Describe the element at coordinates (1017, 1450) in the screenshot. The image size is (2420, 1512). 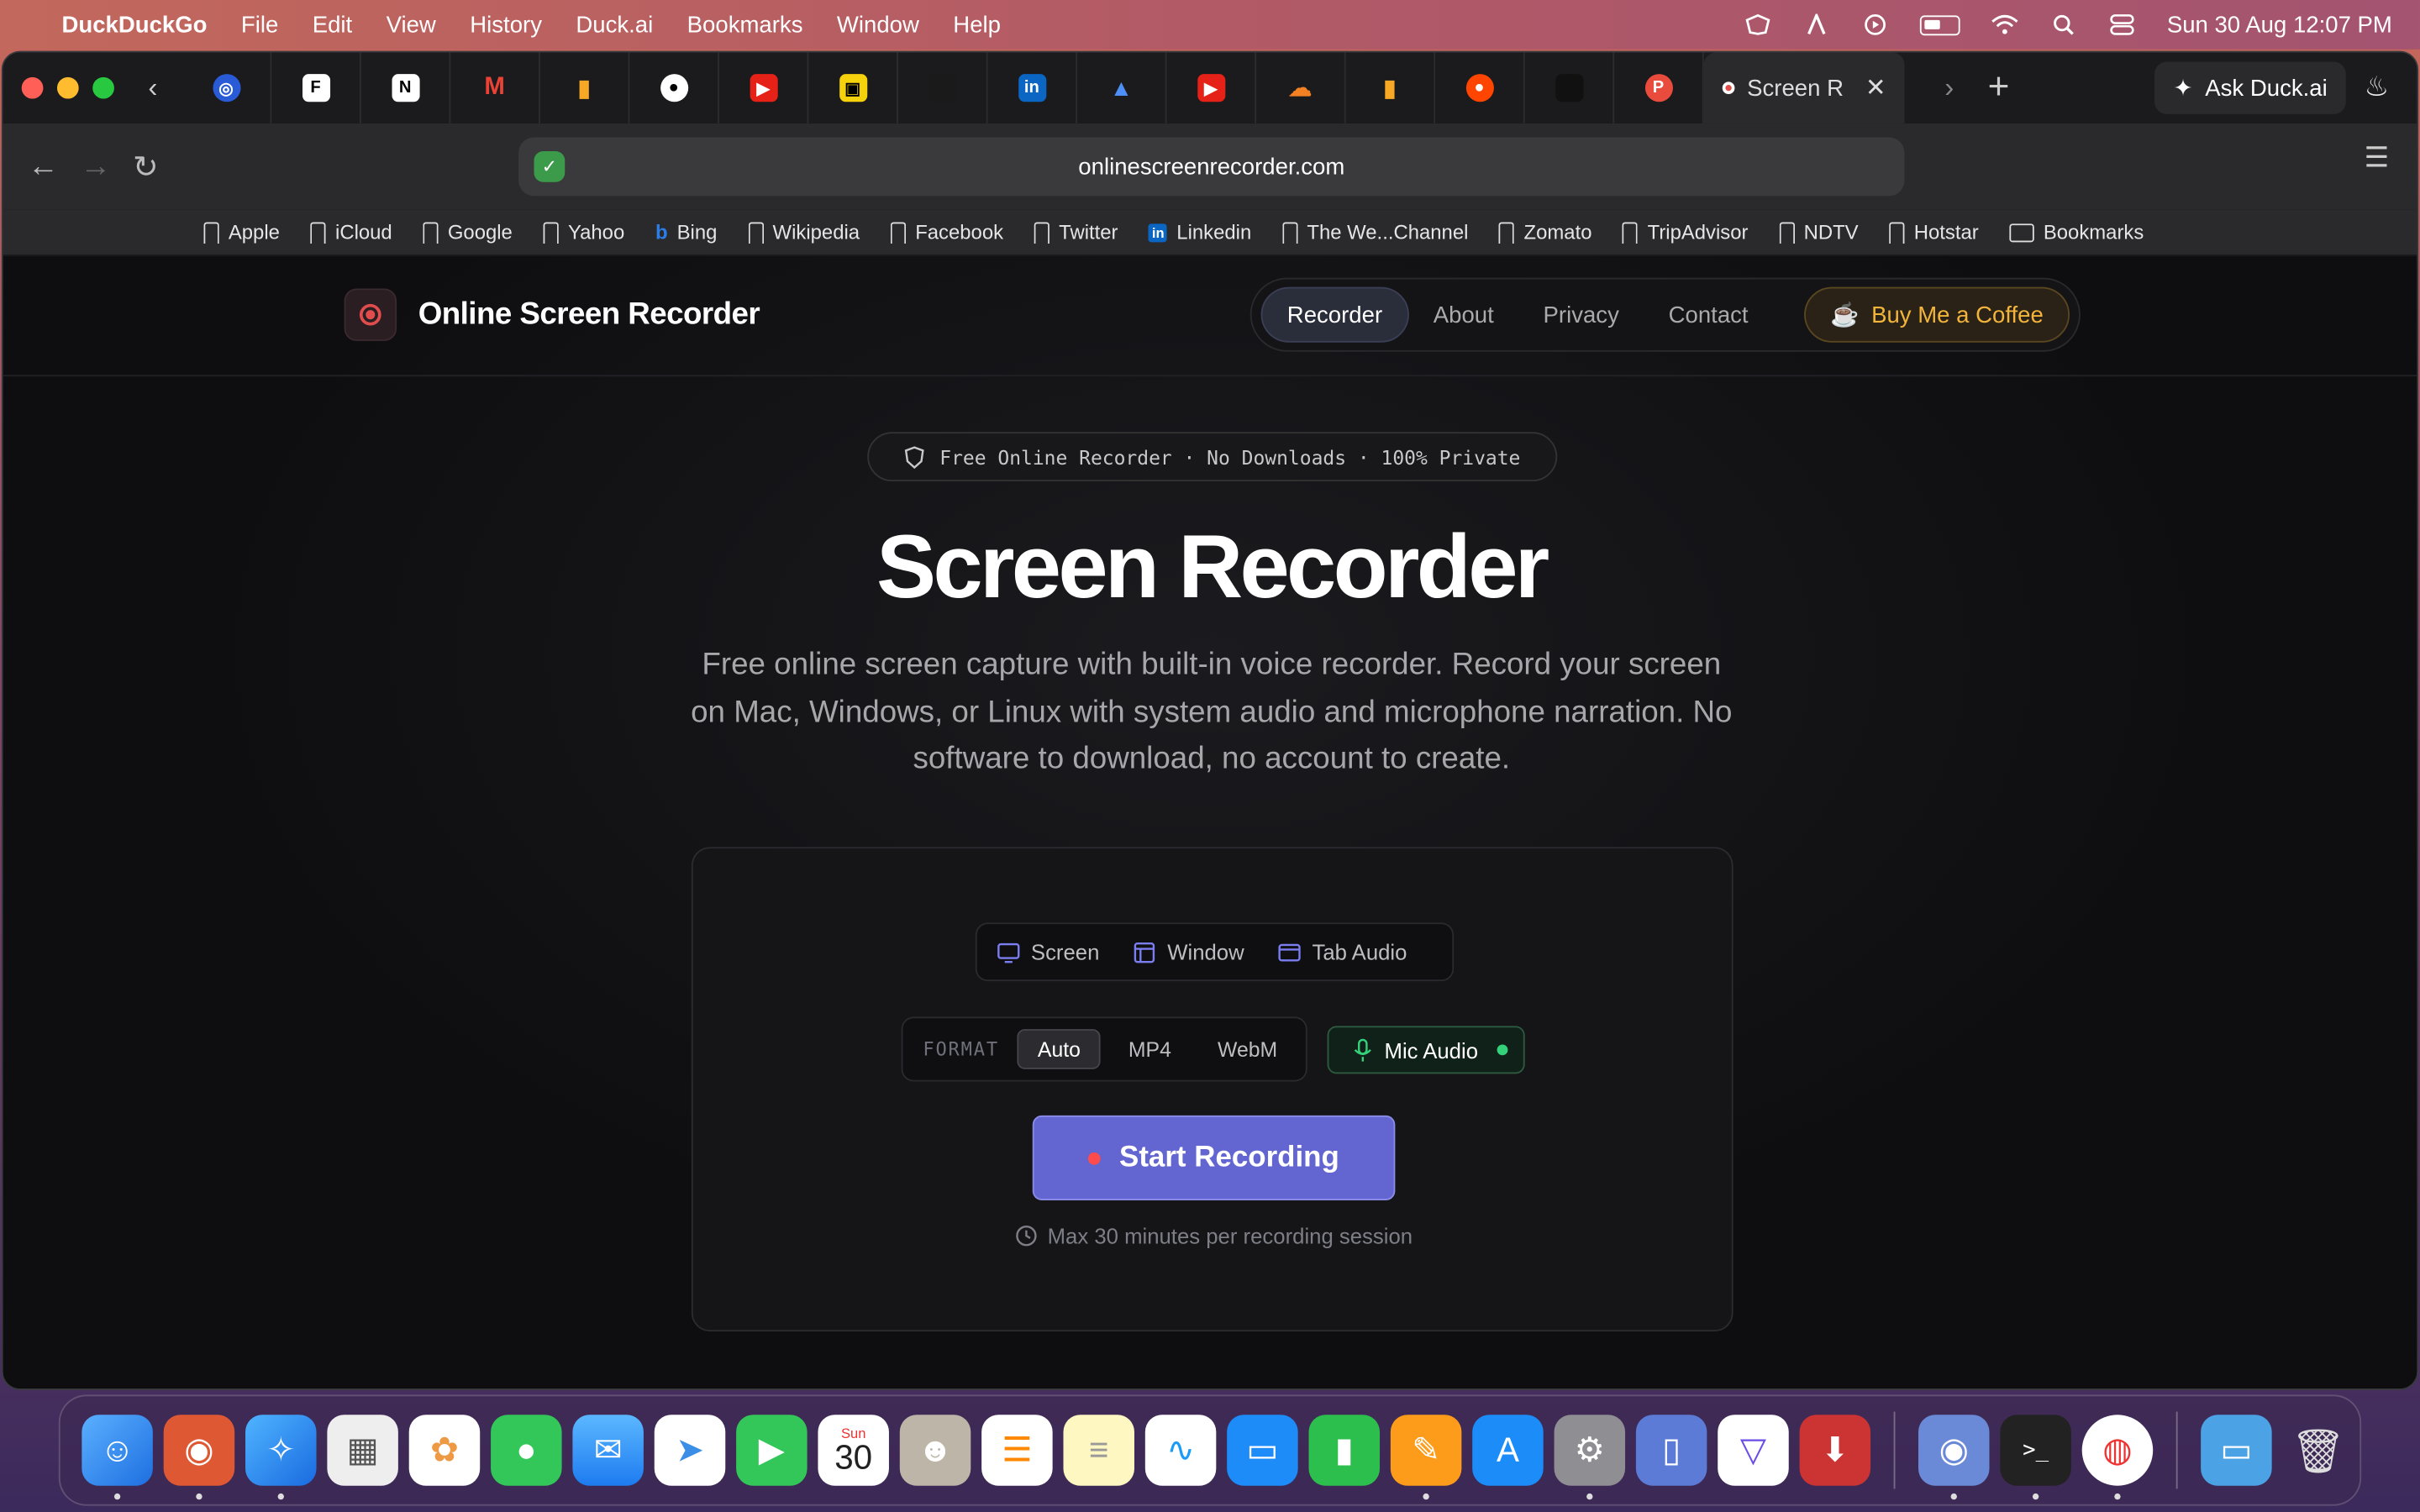
I see `reminders-icon: ☰` at that location.